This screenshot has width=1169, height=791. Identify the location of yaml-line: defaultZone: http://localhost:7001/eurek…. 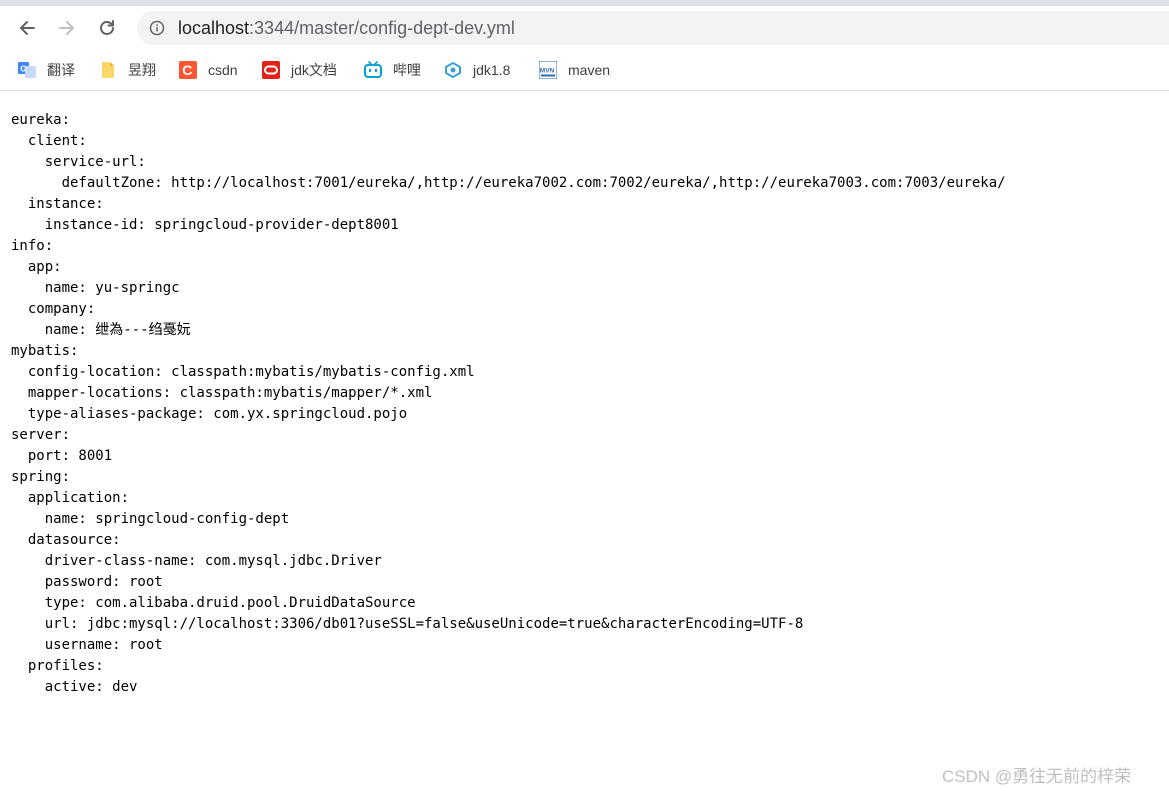
(508, 183).